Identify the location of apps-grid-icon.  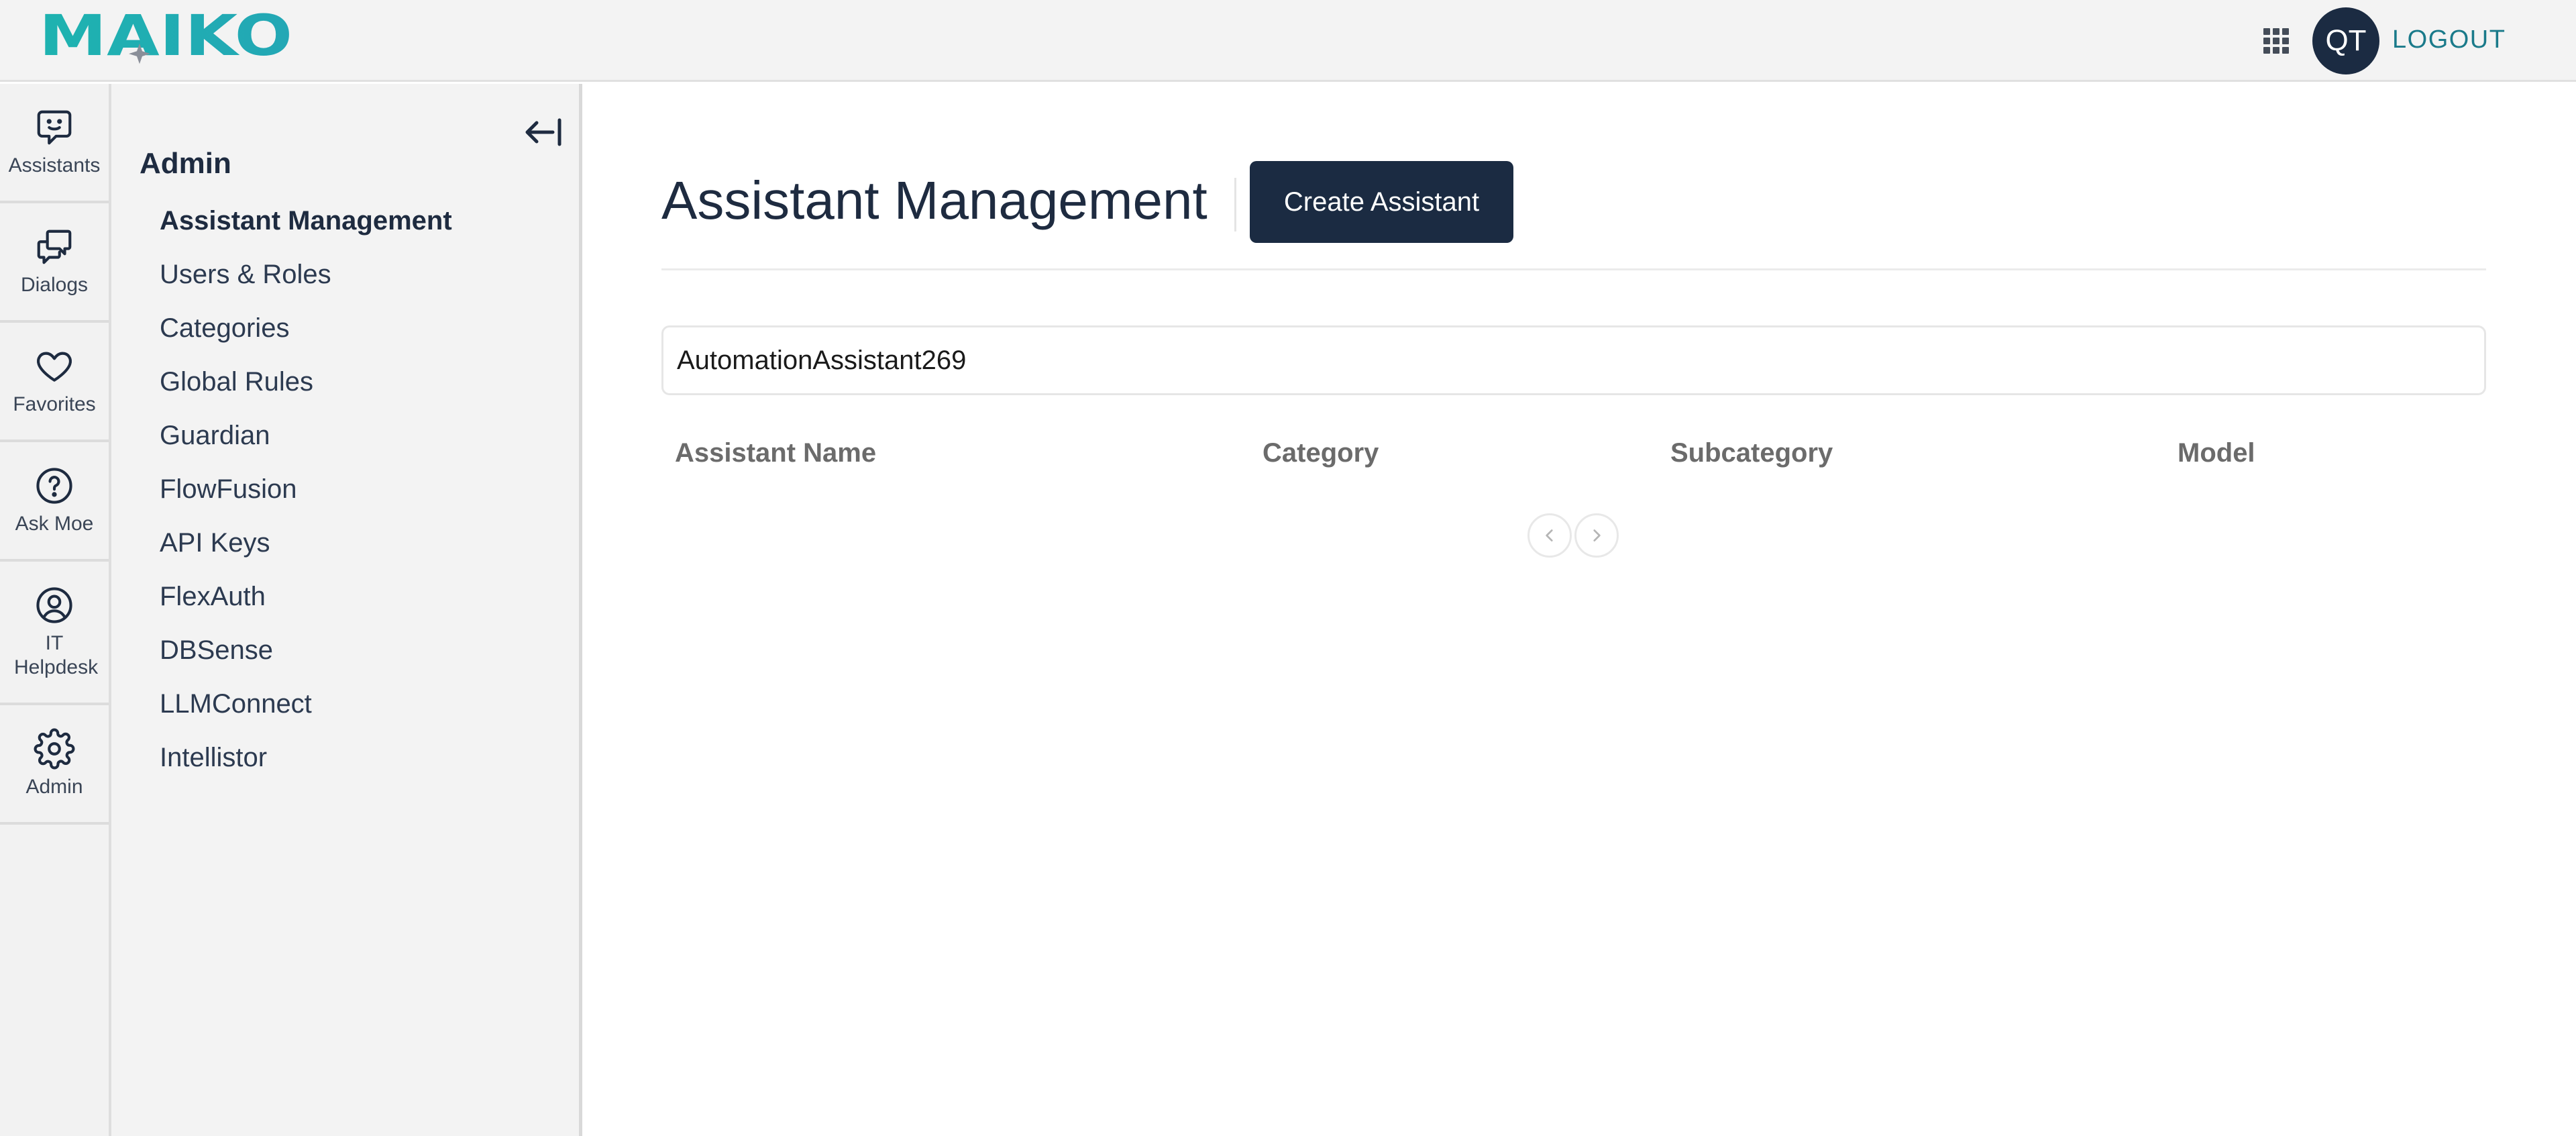
(2277, 42).